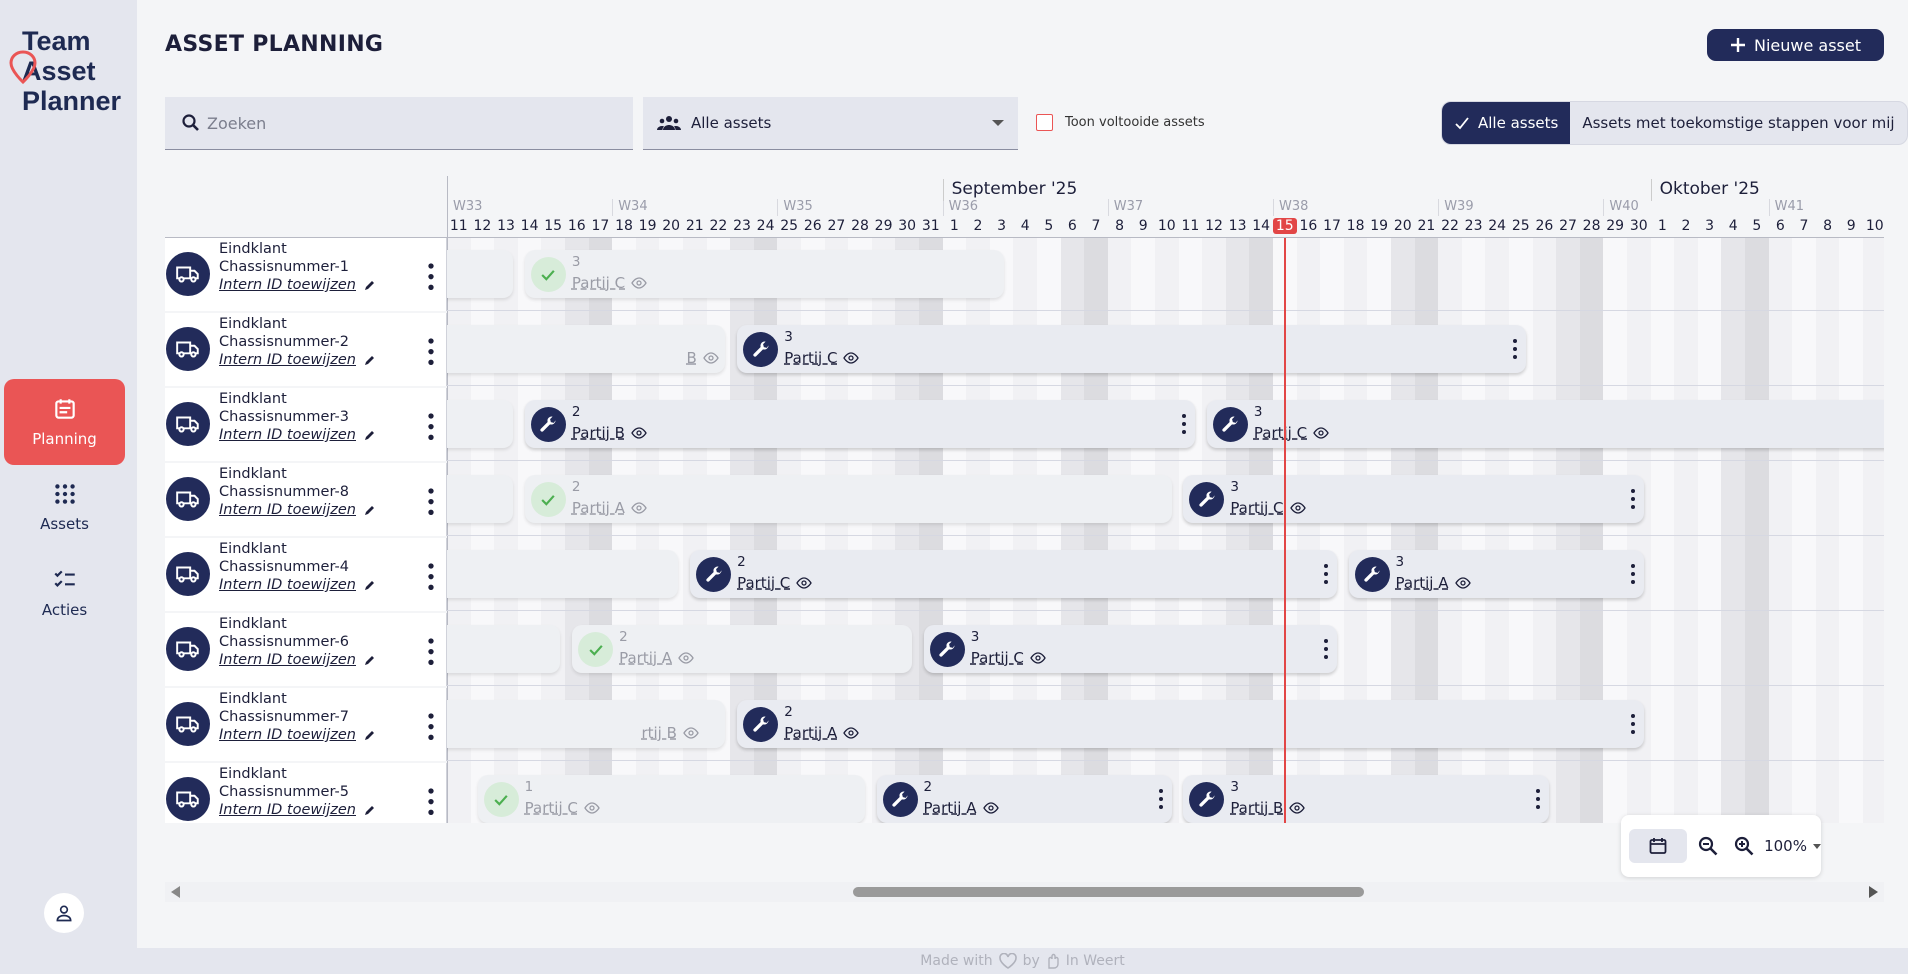 The height and width of the screenshot is (974, 1908). What do you see at coordinates (64, 593) in the screenshot?
I see `nav-acties: Acties` at bounding box center [64, 593].